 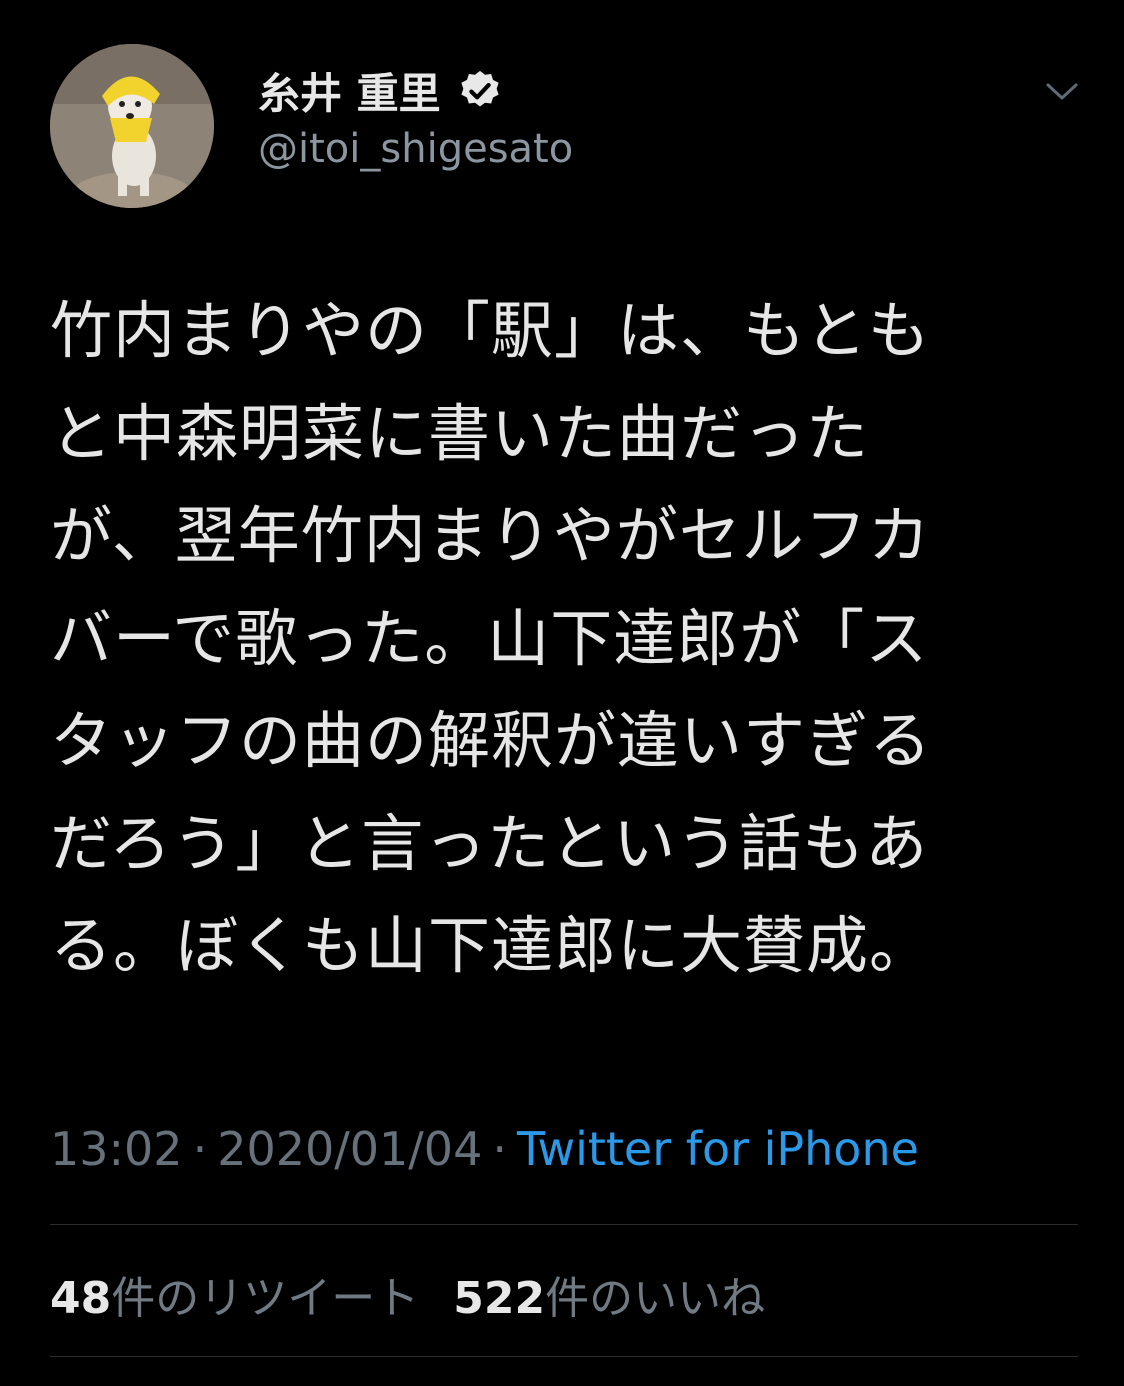 What do you see at coordinates (480, 91) in the screenshot?
I see `verified-badge-icon` at bounding box center [480, 91].